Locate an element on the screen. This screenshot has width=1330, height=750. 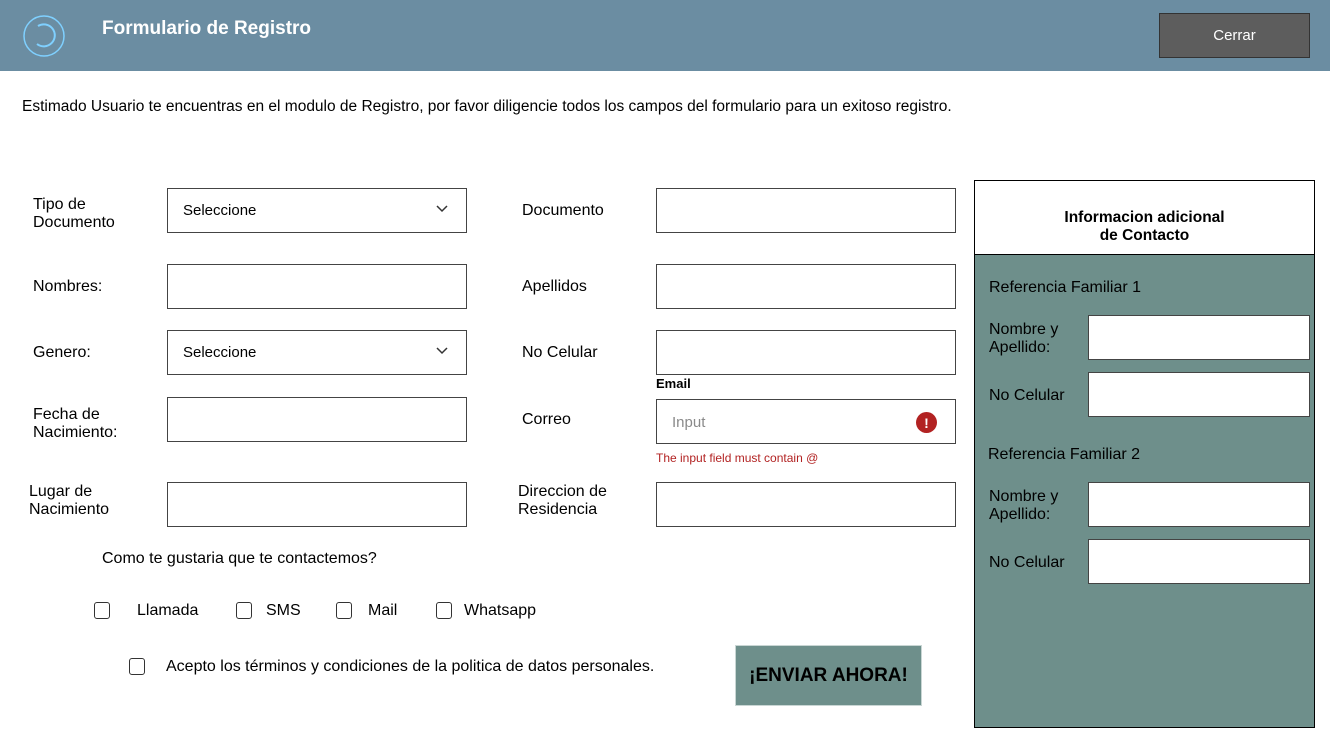
direccion-label: Direccion de Residencia is located at coordinates (562, 500).